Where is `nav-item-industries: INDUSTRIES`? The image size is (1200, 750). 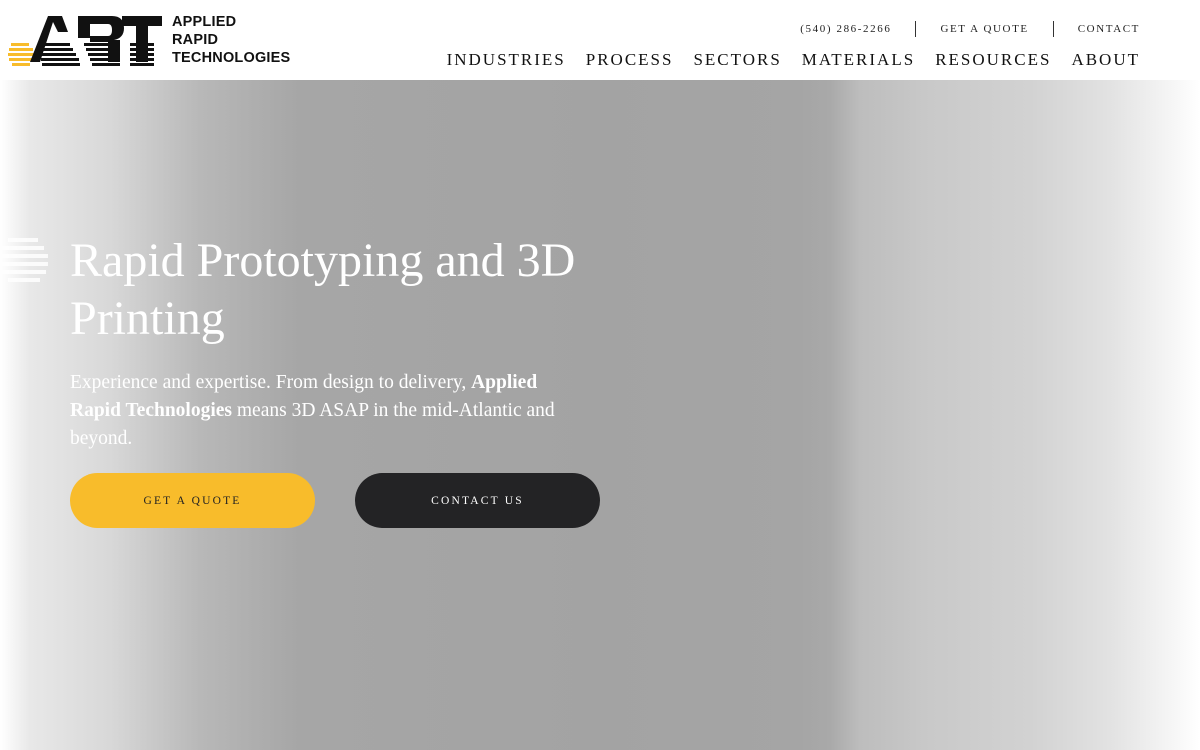 nav-item-industries: INDUSTRIES is located at coordinates (506, 60).